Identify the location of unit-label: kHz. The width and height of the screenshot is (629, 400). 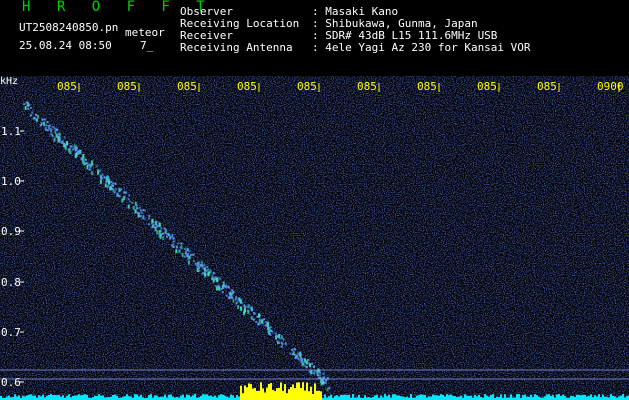
(9, 81).